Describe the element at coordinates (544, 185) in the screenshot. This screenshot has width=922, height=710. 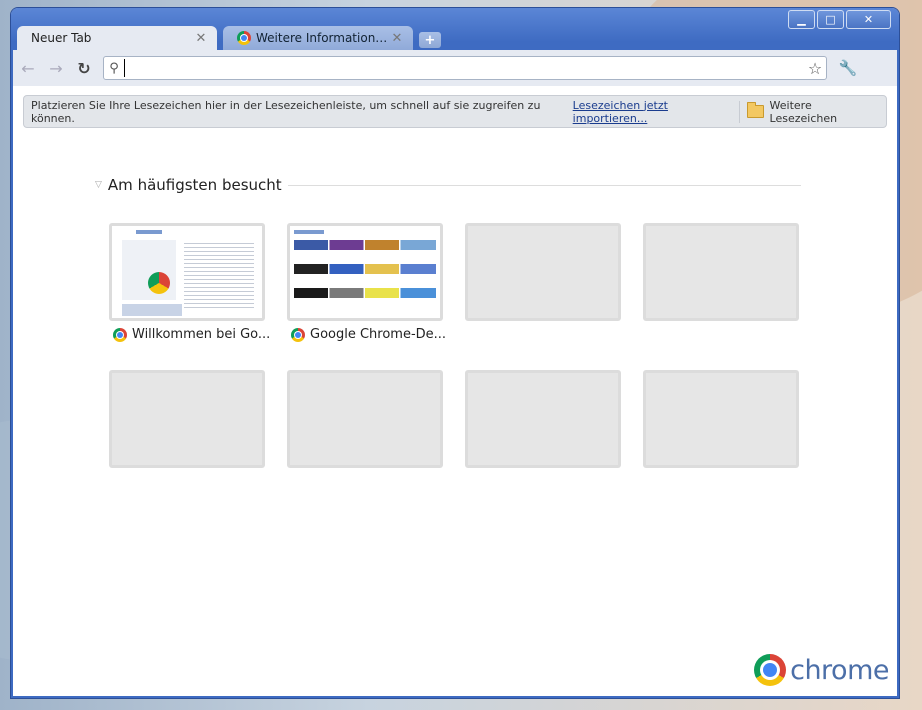
I see `section-divider` at that location.